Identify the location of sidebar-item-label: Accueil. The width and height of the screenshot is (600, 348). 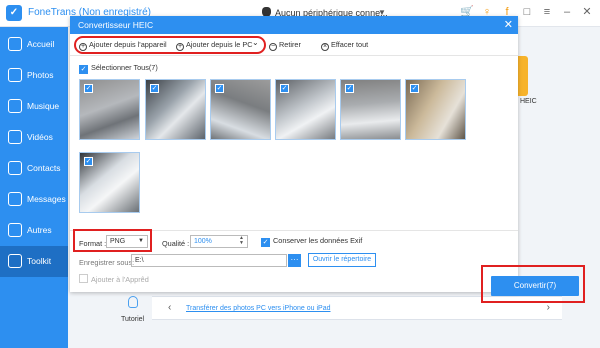
(41, 44).